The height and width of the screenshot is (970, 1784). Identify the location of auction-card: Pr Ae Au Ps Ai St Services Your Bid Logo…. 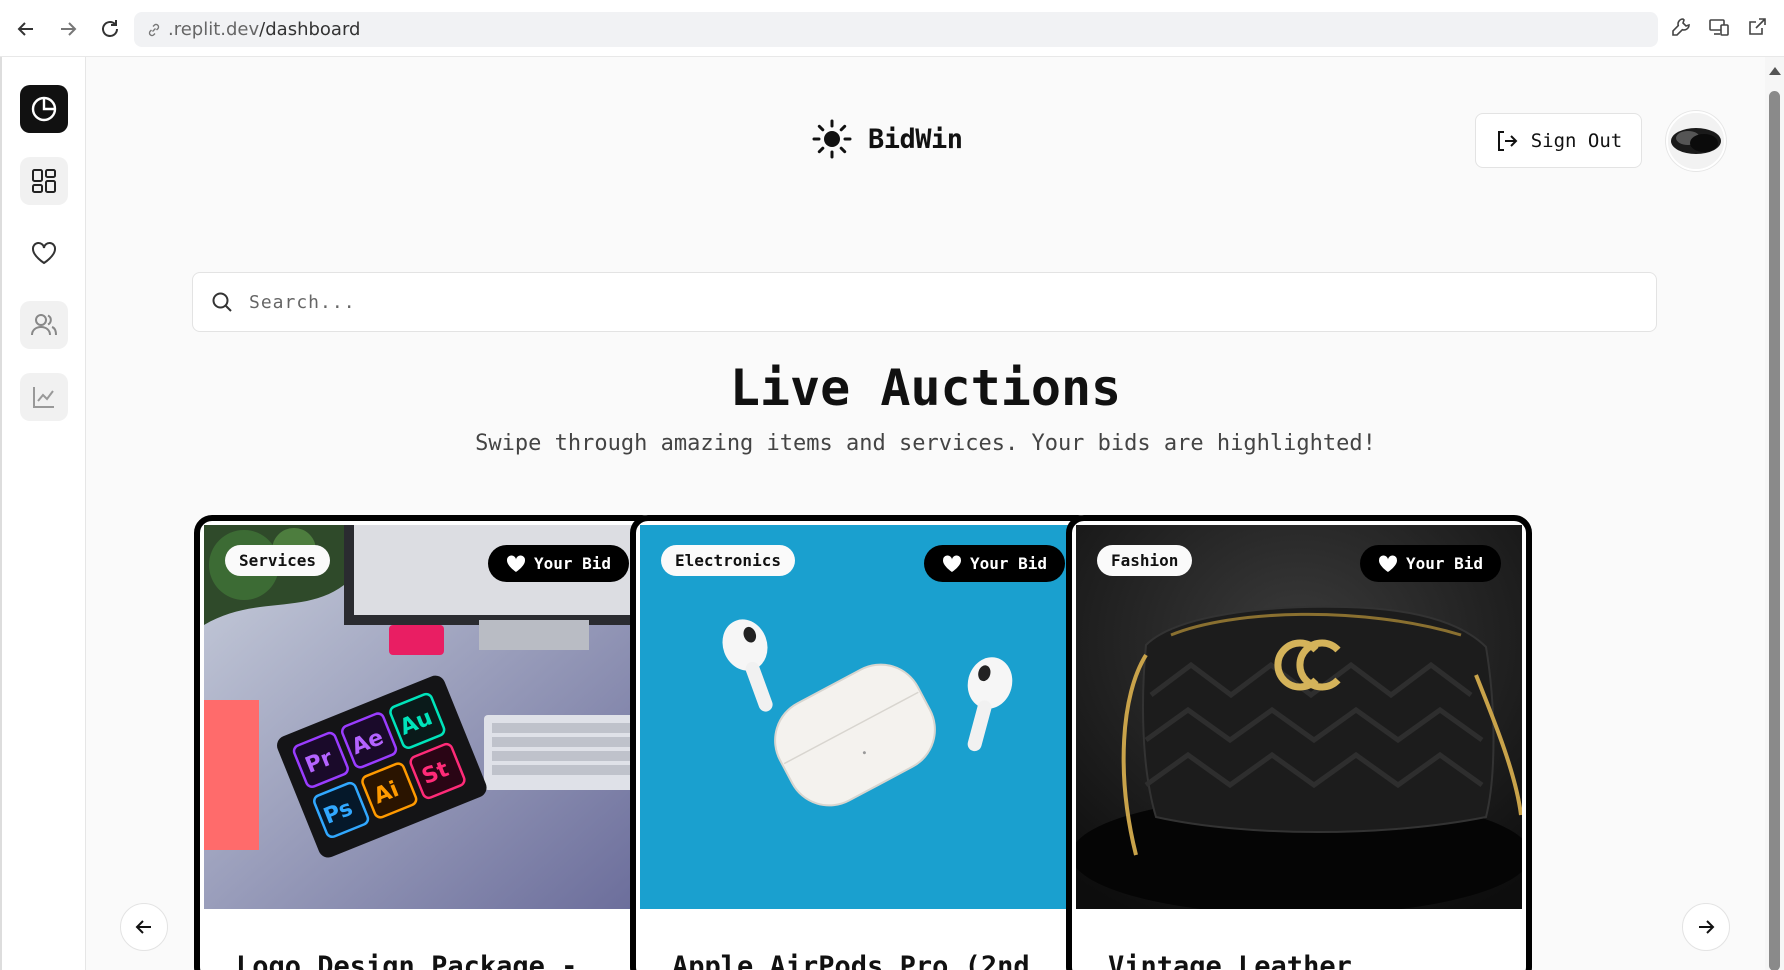
(427, 742).